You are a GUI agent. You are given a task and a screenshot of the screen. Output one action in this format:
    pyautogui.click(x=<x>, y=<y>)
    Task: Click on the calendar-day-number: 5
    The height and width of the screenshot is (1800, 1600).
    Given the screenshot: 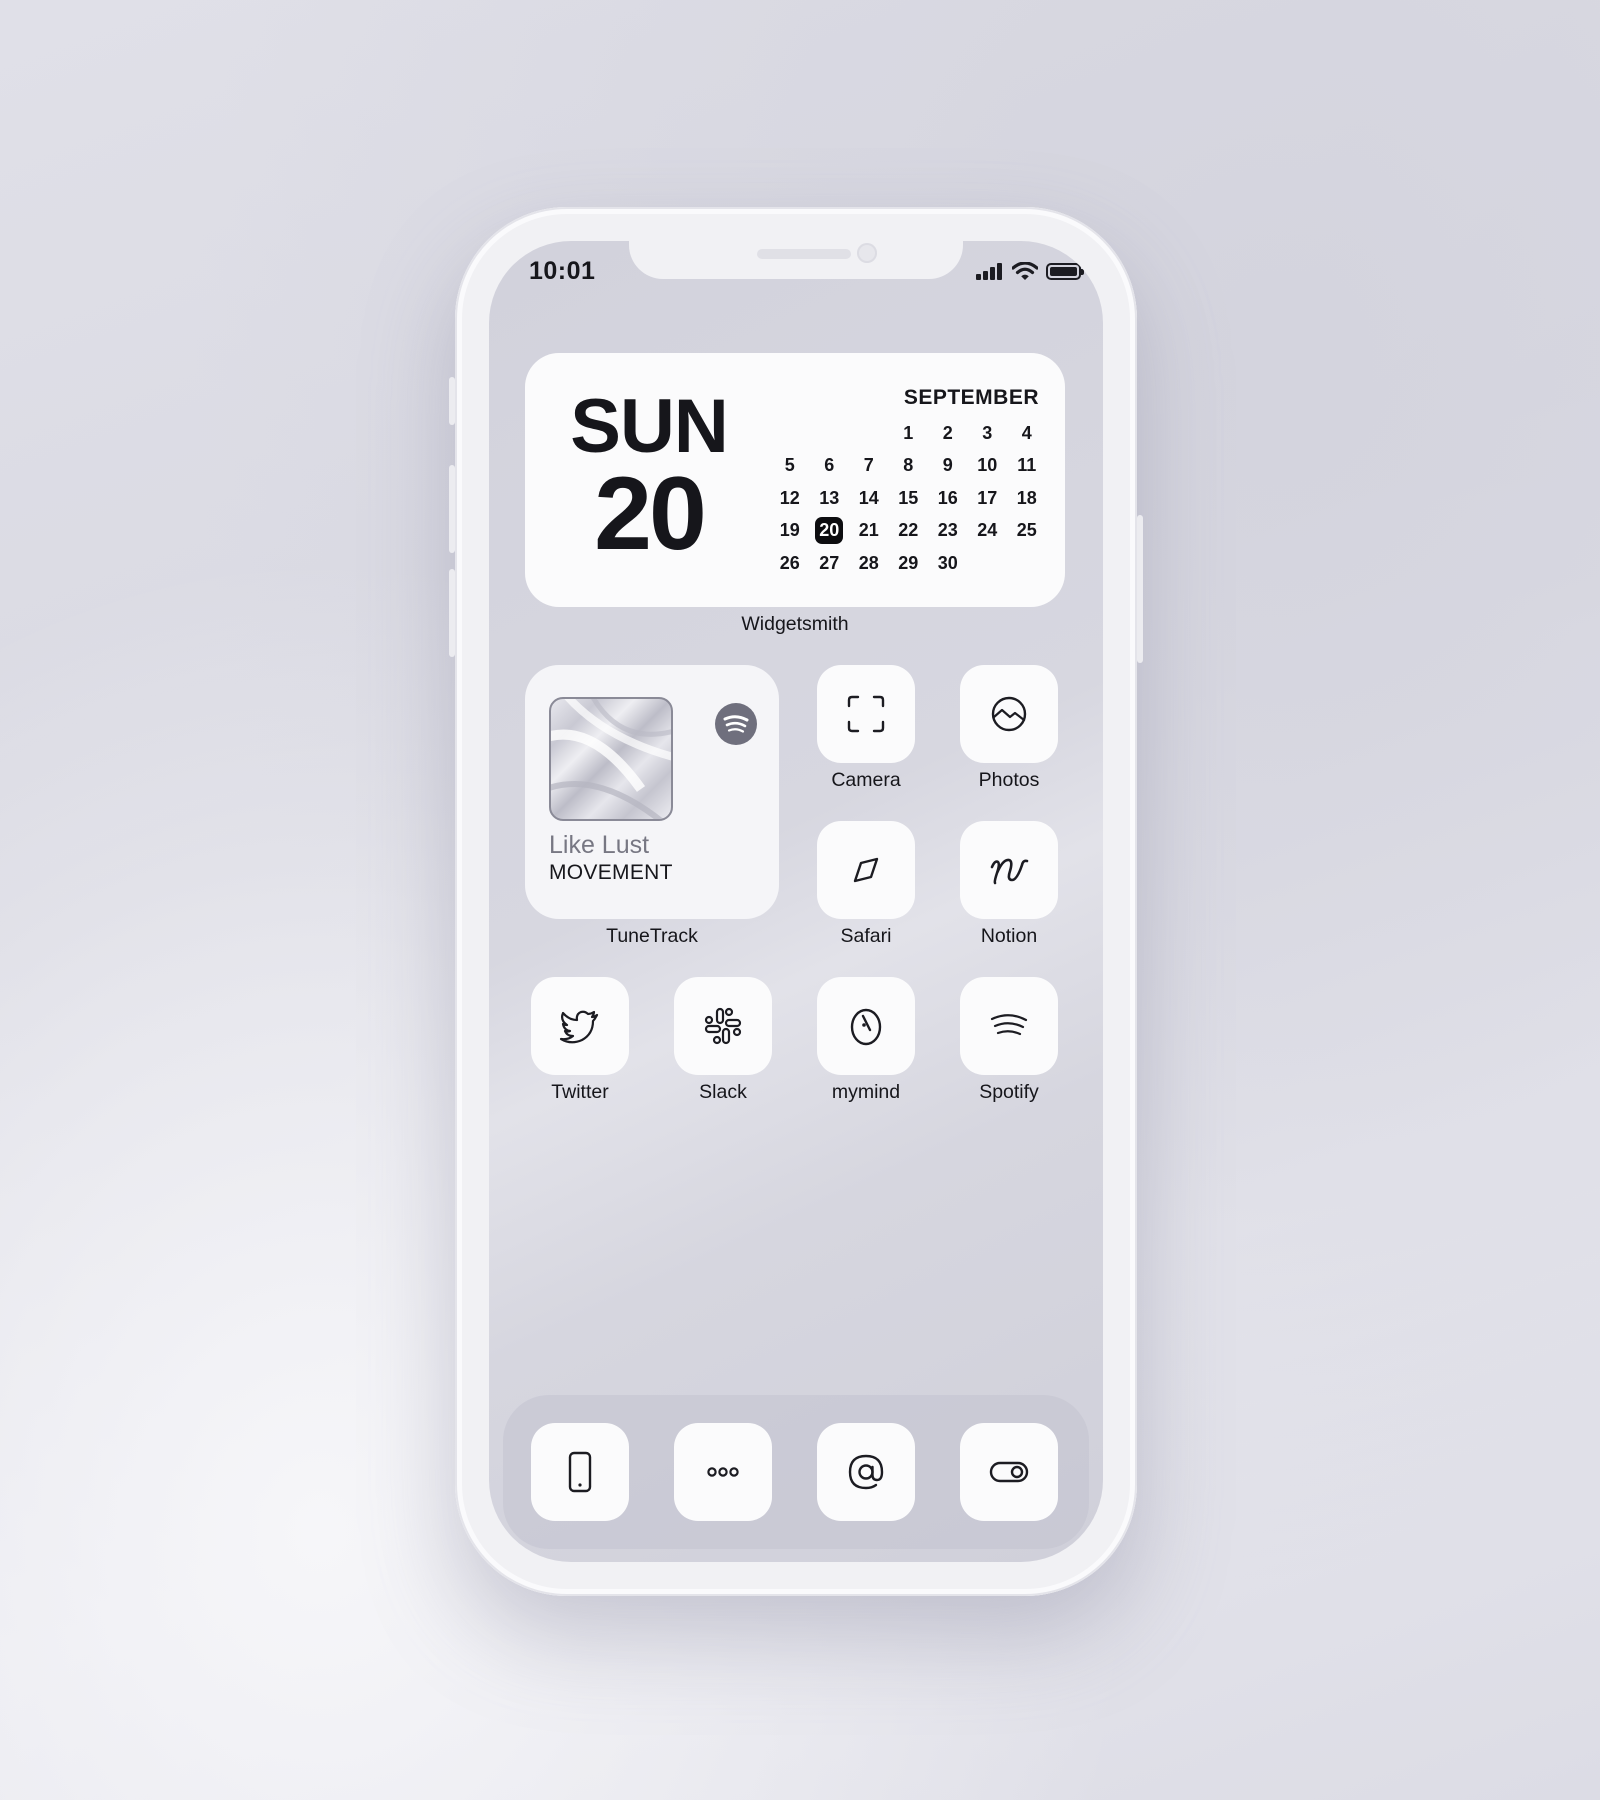 What is the action you would take?
    pyautogui.click(x=789, y=465)
    